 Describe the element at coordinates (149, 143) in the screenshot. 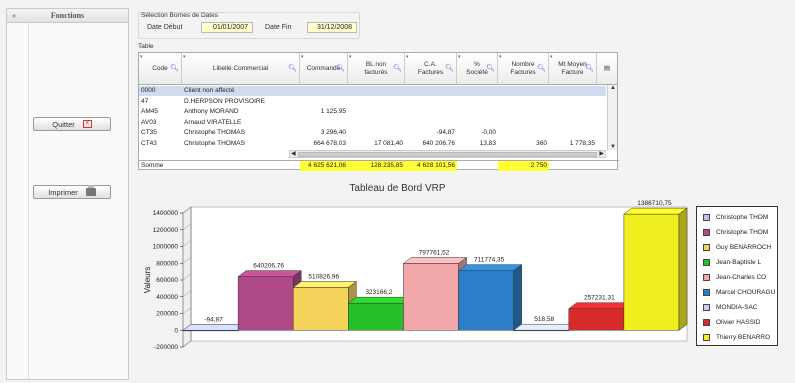

I see `cell-code: CT43` at that location.